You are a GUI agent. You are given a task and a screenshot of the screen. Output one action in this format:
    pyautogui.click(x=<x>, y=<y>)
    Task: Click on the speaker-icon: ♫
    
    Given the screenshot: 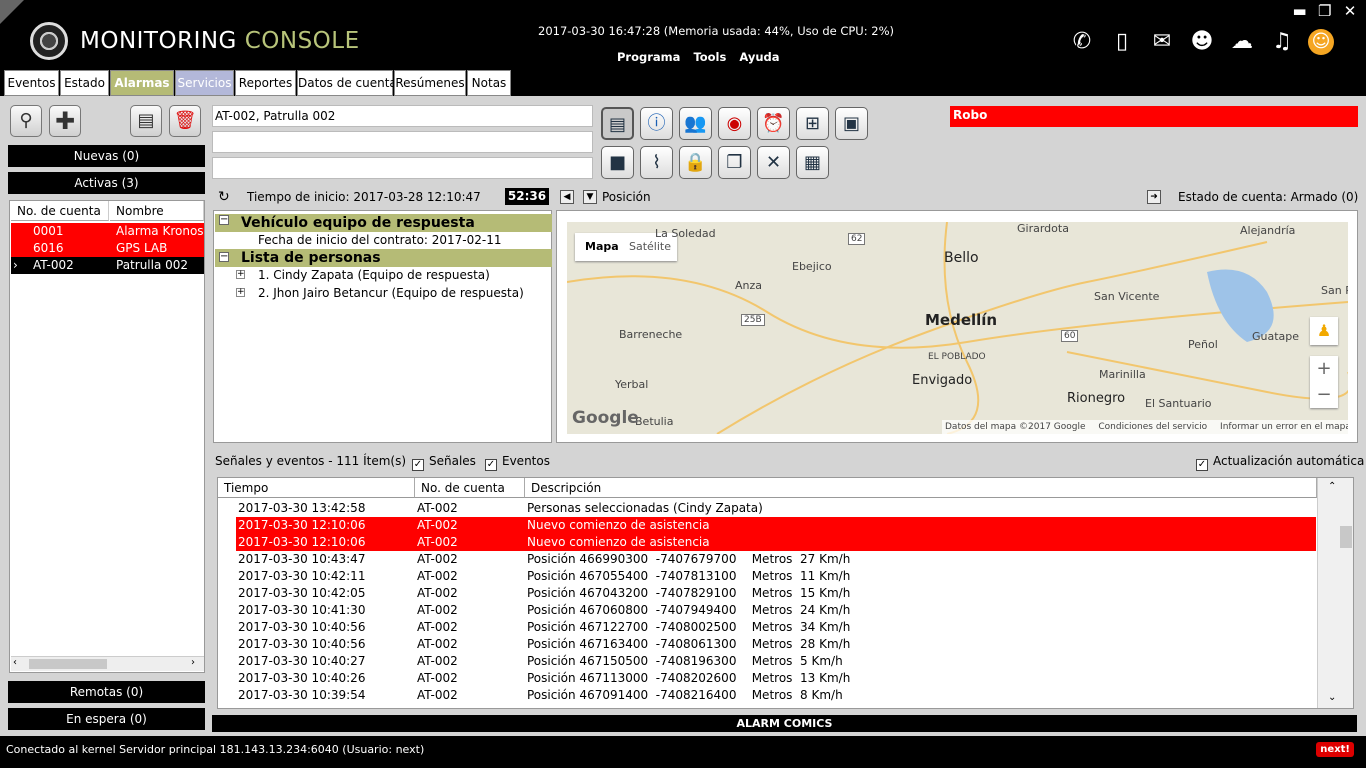 What is the action you would take?
    pyautogui.click(x=1282, y=42)
    